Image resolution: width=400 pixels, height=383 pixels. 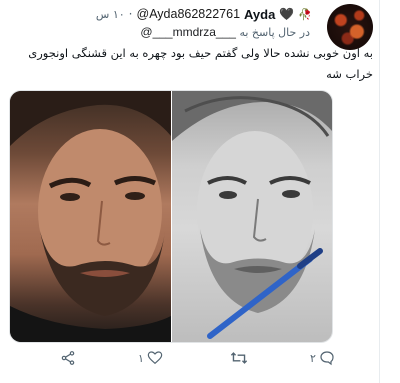 What do you see at coordinates (110, 14) in the screenshot?
I see `tweet-timestamp: ۱۰ س` at bounding box center [110, 14].